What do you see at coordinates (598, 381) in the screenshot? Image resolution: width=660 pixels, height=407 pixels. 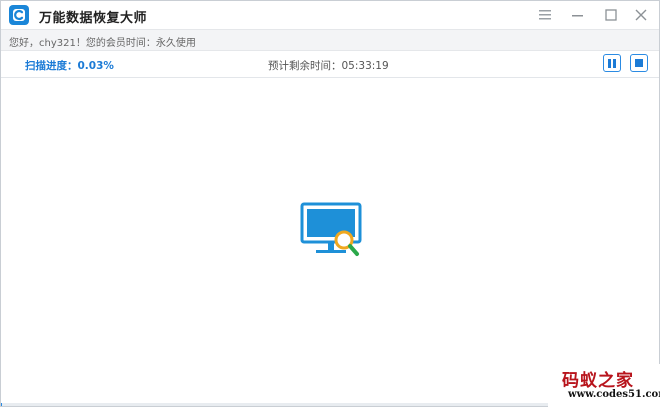 I see `watermark-logo: 码蚁之家` at bounding box center [598, 381].